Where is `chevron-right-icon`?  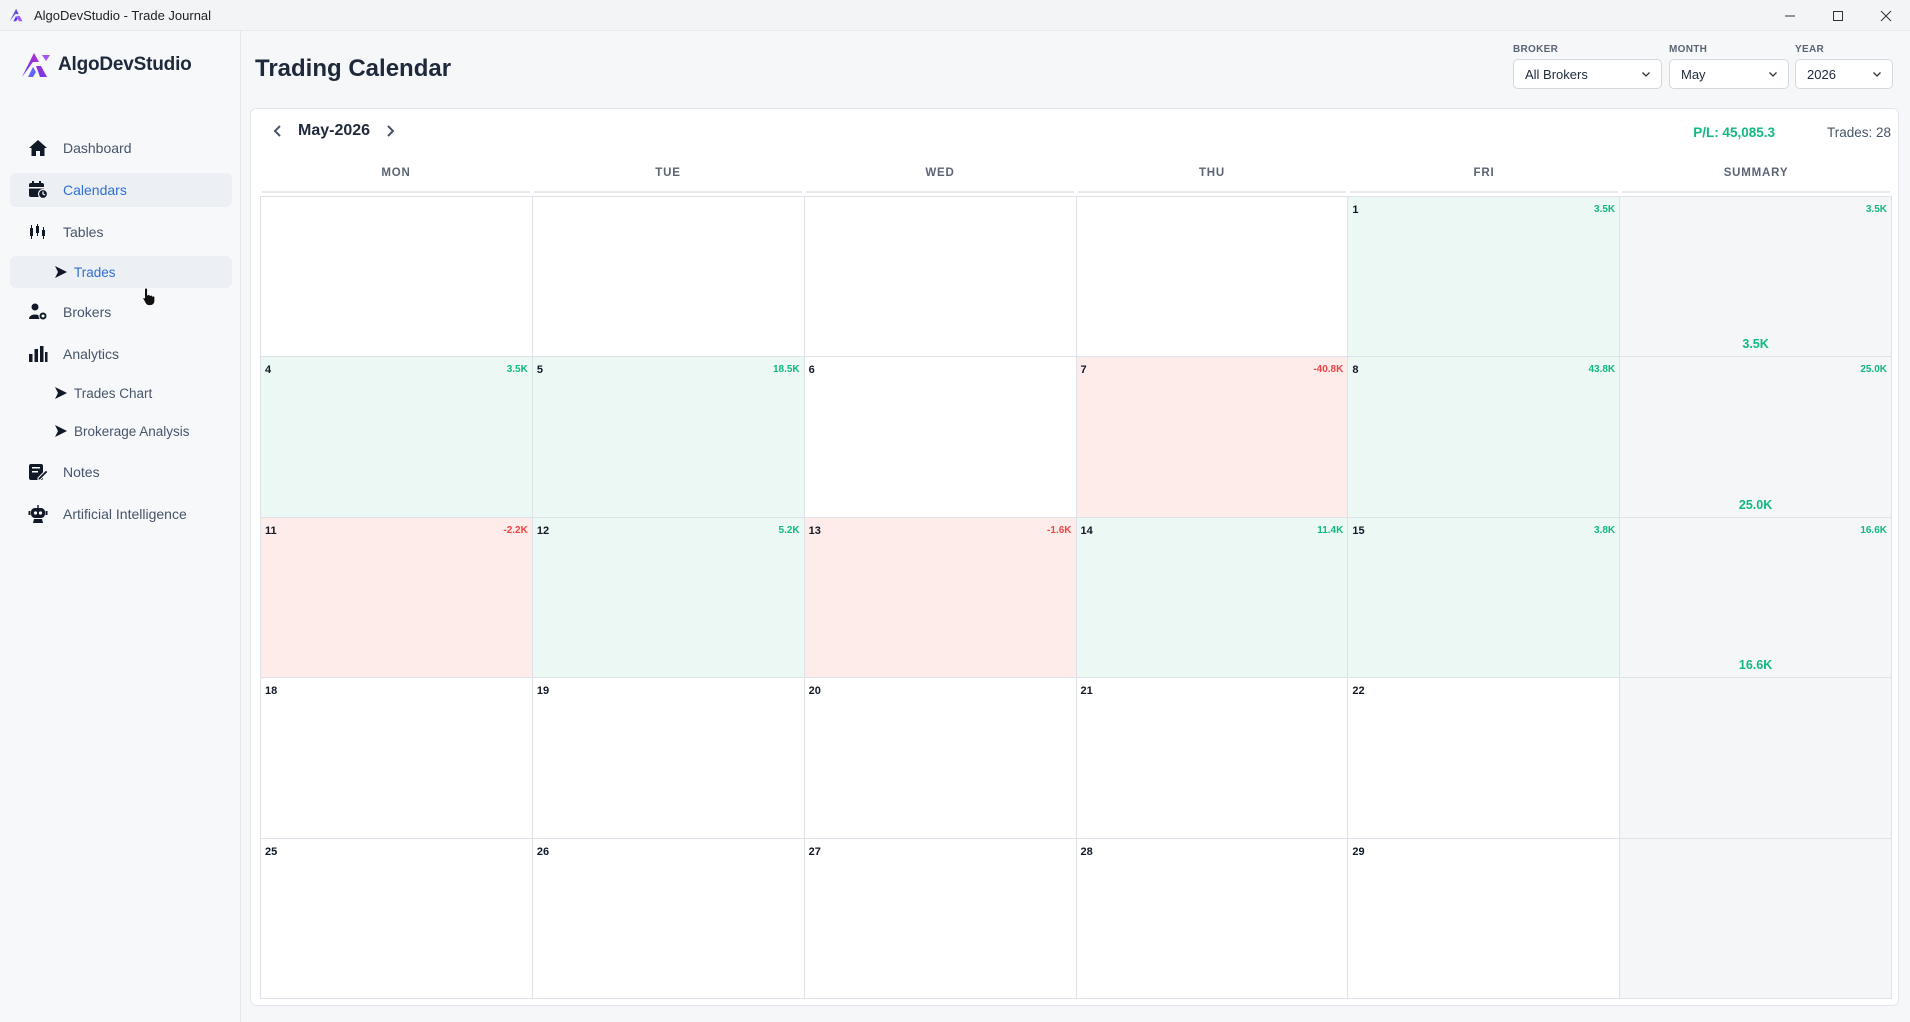
chevron-right-icon is located at coordinates (391, 131).